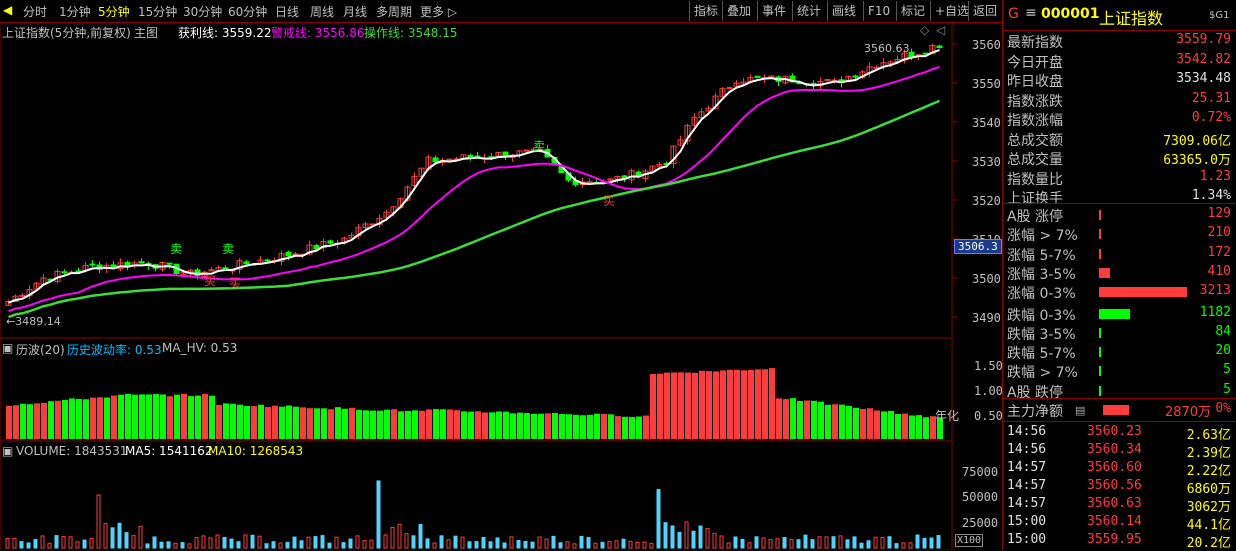 This screenshot has height=551, width=1236. What do you see at coordinates (773, 11) in the screenshot?
I see `event-button: 事件` at bounding box center [773, 11].